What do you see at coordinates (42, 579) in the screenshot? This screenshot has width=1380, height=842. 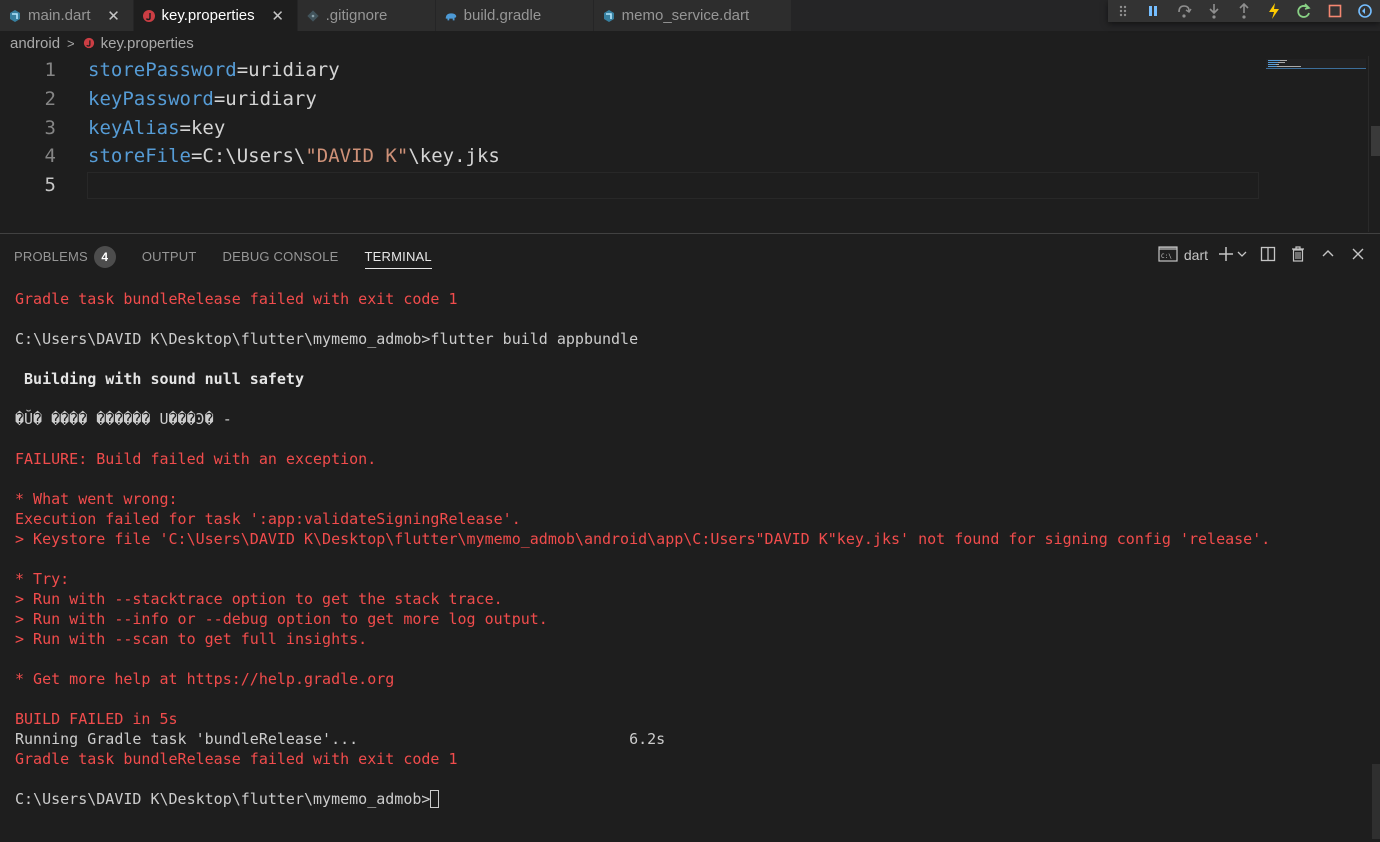 I see `terminal-line-text: * Try:` at bounding box center [42, 579].